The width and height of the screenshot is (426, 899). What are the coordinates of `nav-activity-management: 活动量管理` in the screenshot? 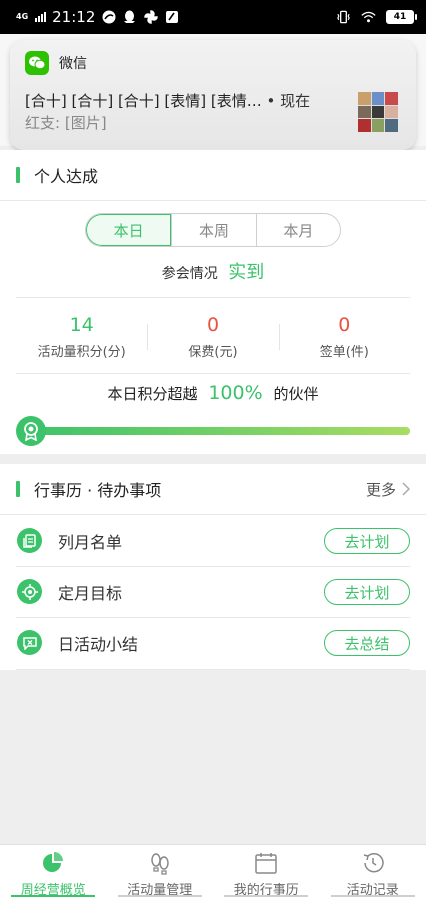 It's located at (160, 872).